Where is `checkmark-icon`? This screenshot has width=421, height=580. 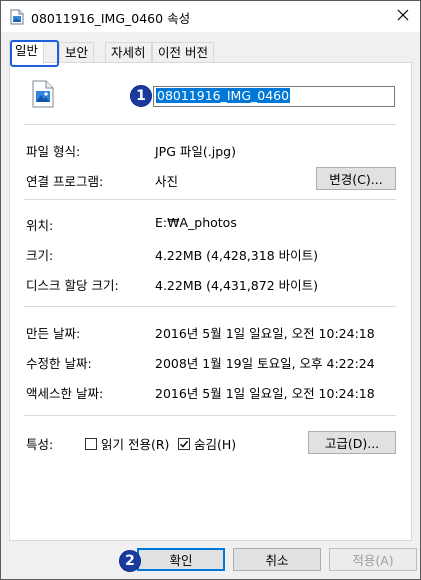 checkmark-icon is located at coordinates (184, 444).